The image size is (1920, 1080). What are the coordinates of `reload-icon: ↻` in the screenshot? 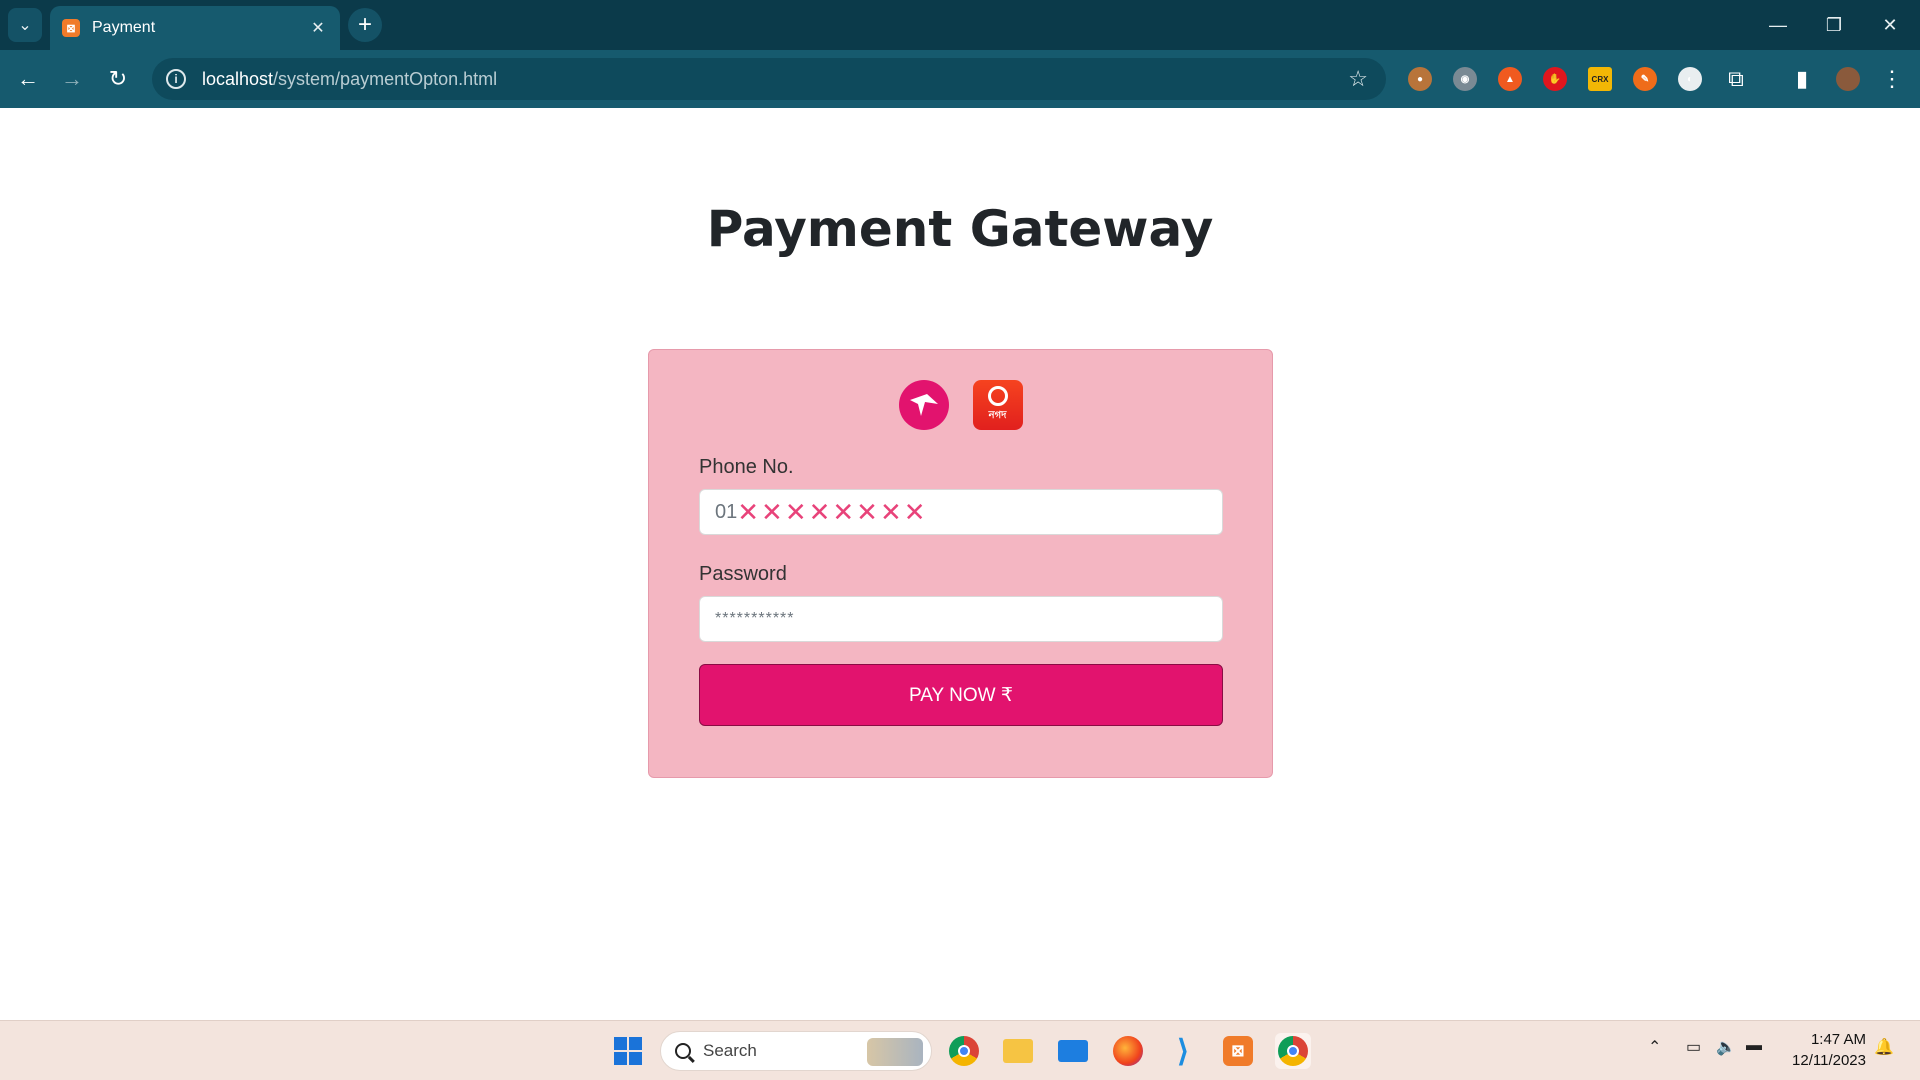 It's located at (118, 78).